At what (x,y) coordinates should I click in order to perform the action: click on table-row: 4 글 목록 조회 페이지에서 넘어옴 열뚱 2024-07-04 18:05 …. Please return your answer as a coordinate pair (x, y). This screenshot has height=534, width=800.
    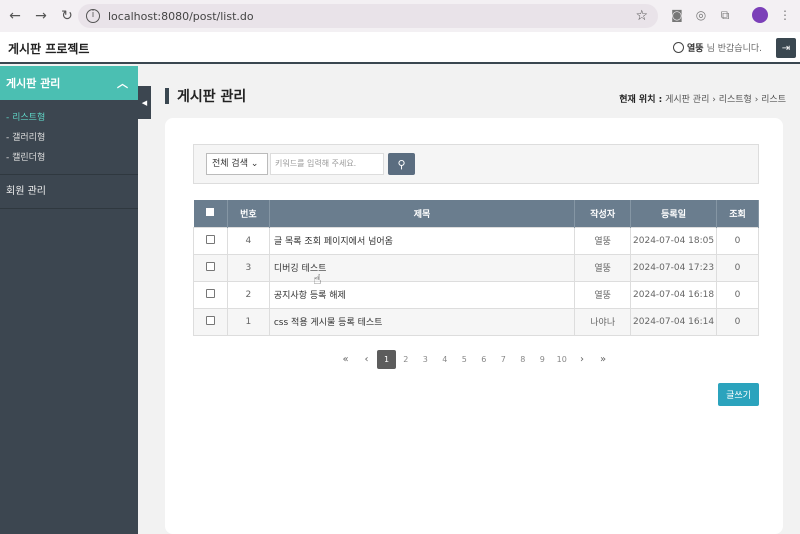
    Looking at the image, I should click on (476, 240).